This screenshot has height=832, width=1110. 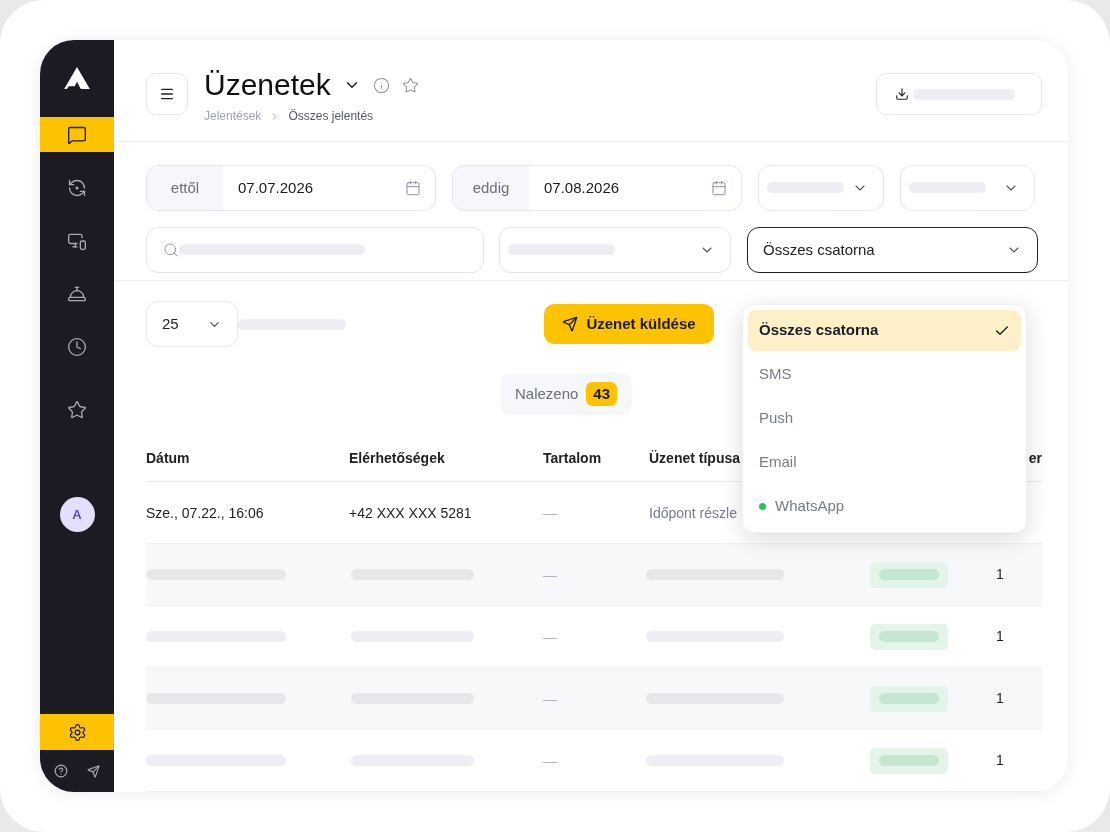 I want to click on chat-icon, so click(x=77, y=134).